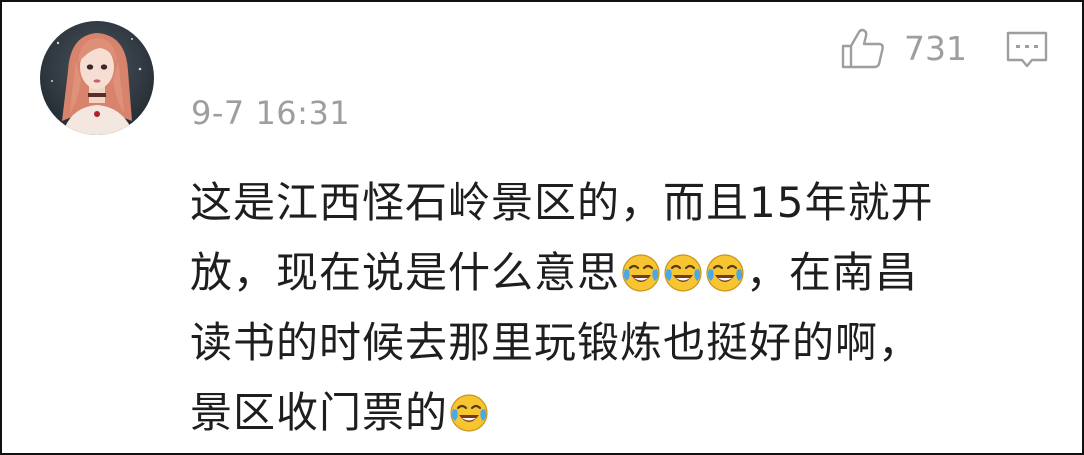 The image size is (1084, 455). I want to click on user-avatar, so click(97, 78).